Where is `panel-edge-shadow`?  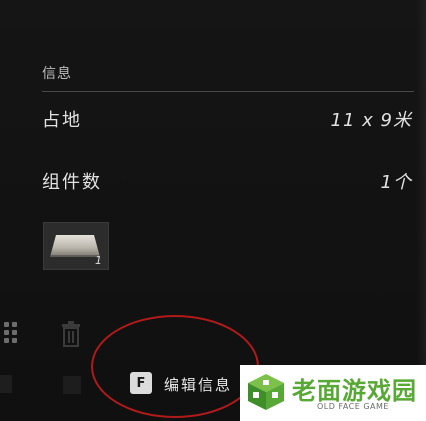
panel-edge-shadow is located at coordinates (421, 210).